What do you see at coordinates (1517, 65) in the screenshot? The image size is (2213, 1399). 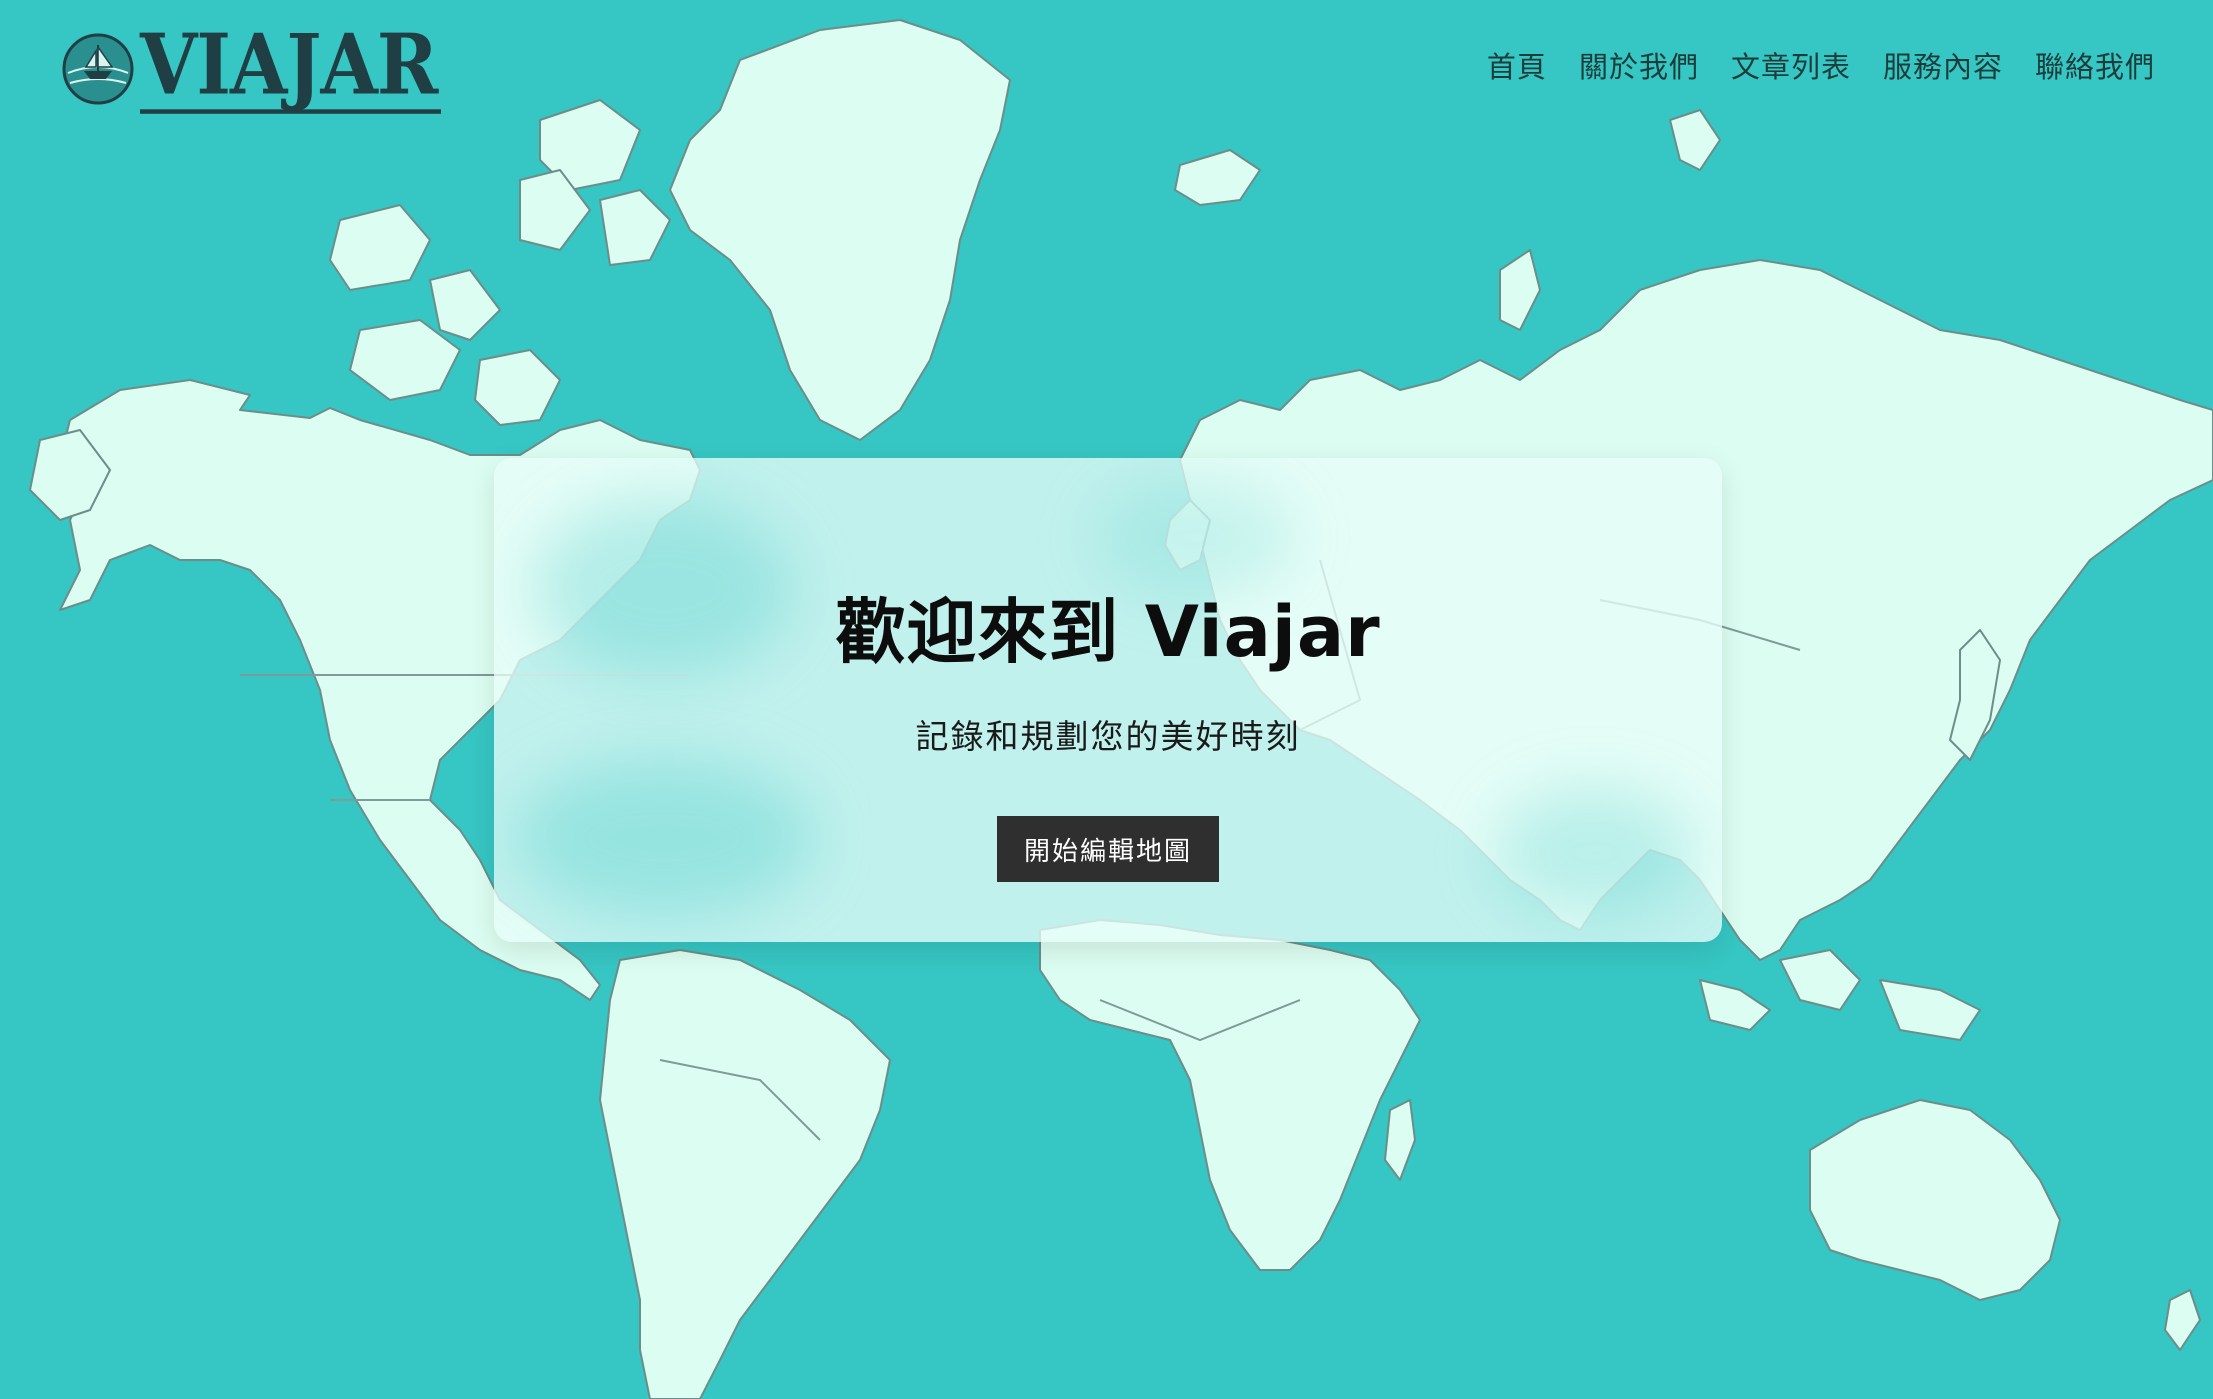 I see `nav-item-home: 首頁` at bounding box center [1517, 65].